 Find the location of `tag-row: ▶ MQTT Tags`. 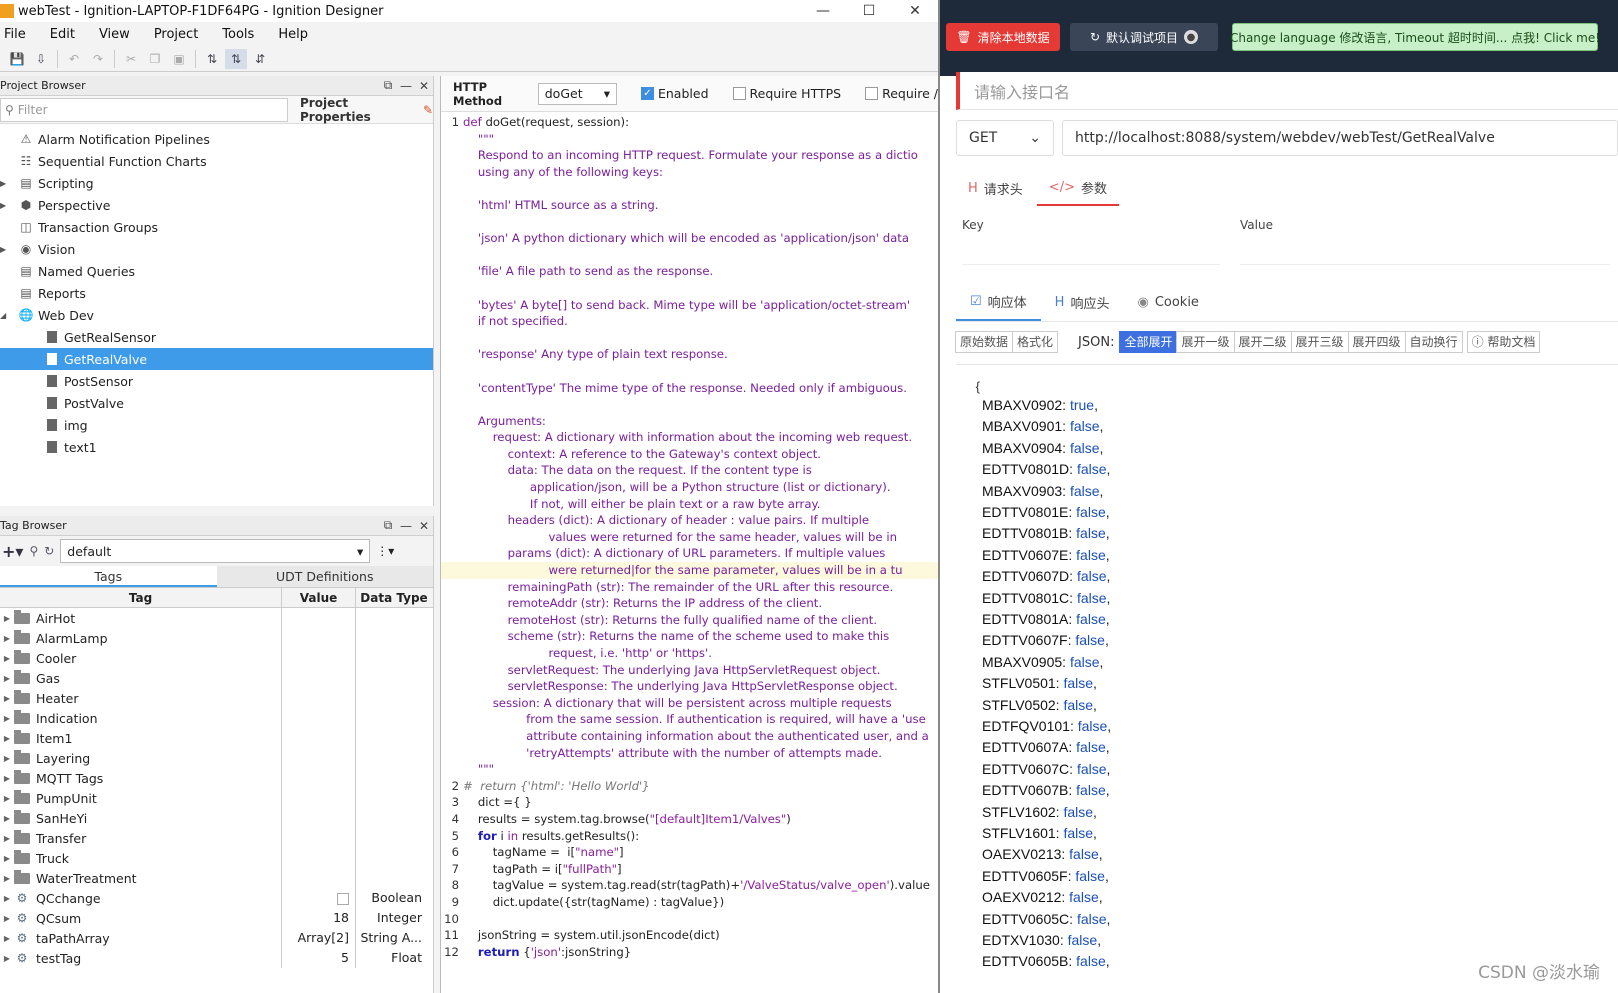

tag-row: ▶ MQTT Tags is located at coordinates (216, 778).